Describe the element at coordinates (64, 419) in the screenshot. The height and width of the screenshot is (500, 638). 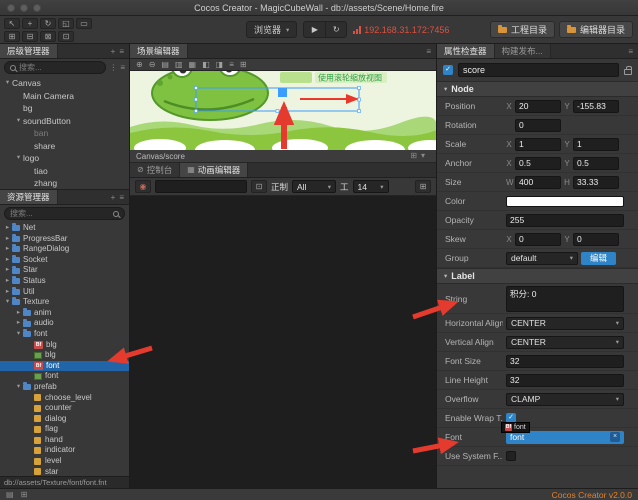
I see `asset-item: dialog` at that location.